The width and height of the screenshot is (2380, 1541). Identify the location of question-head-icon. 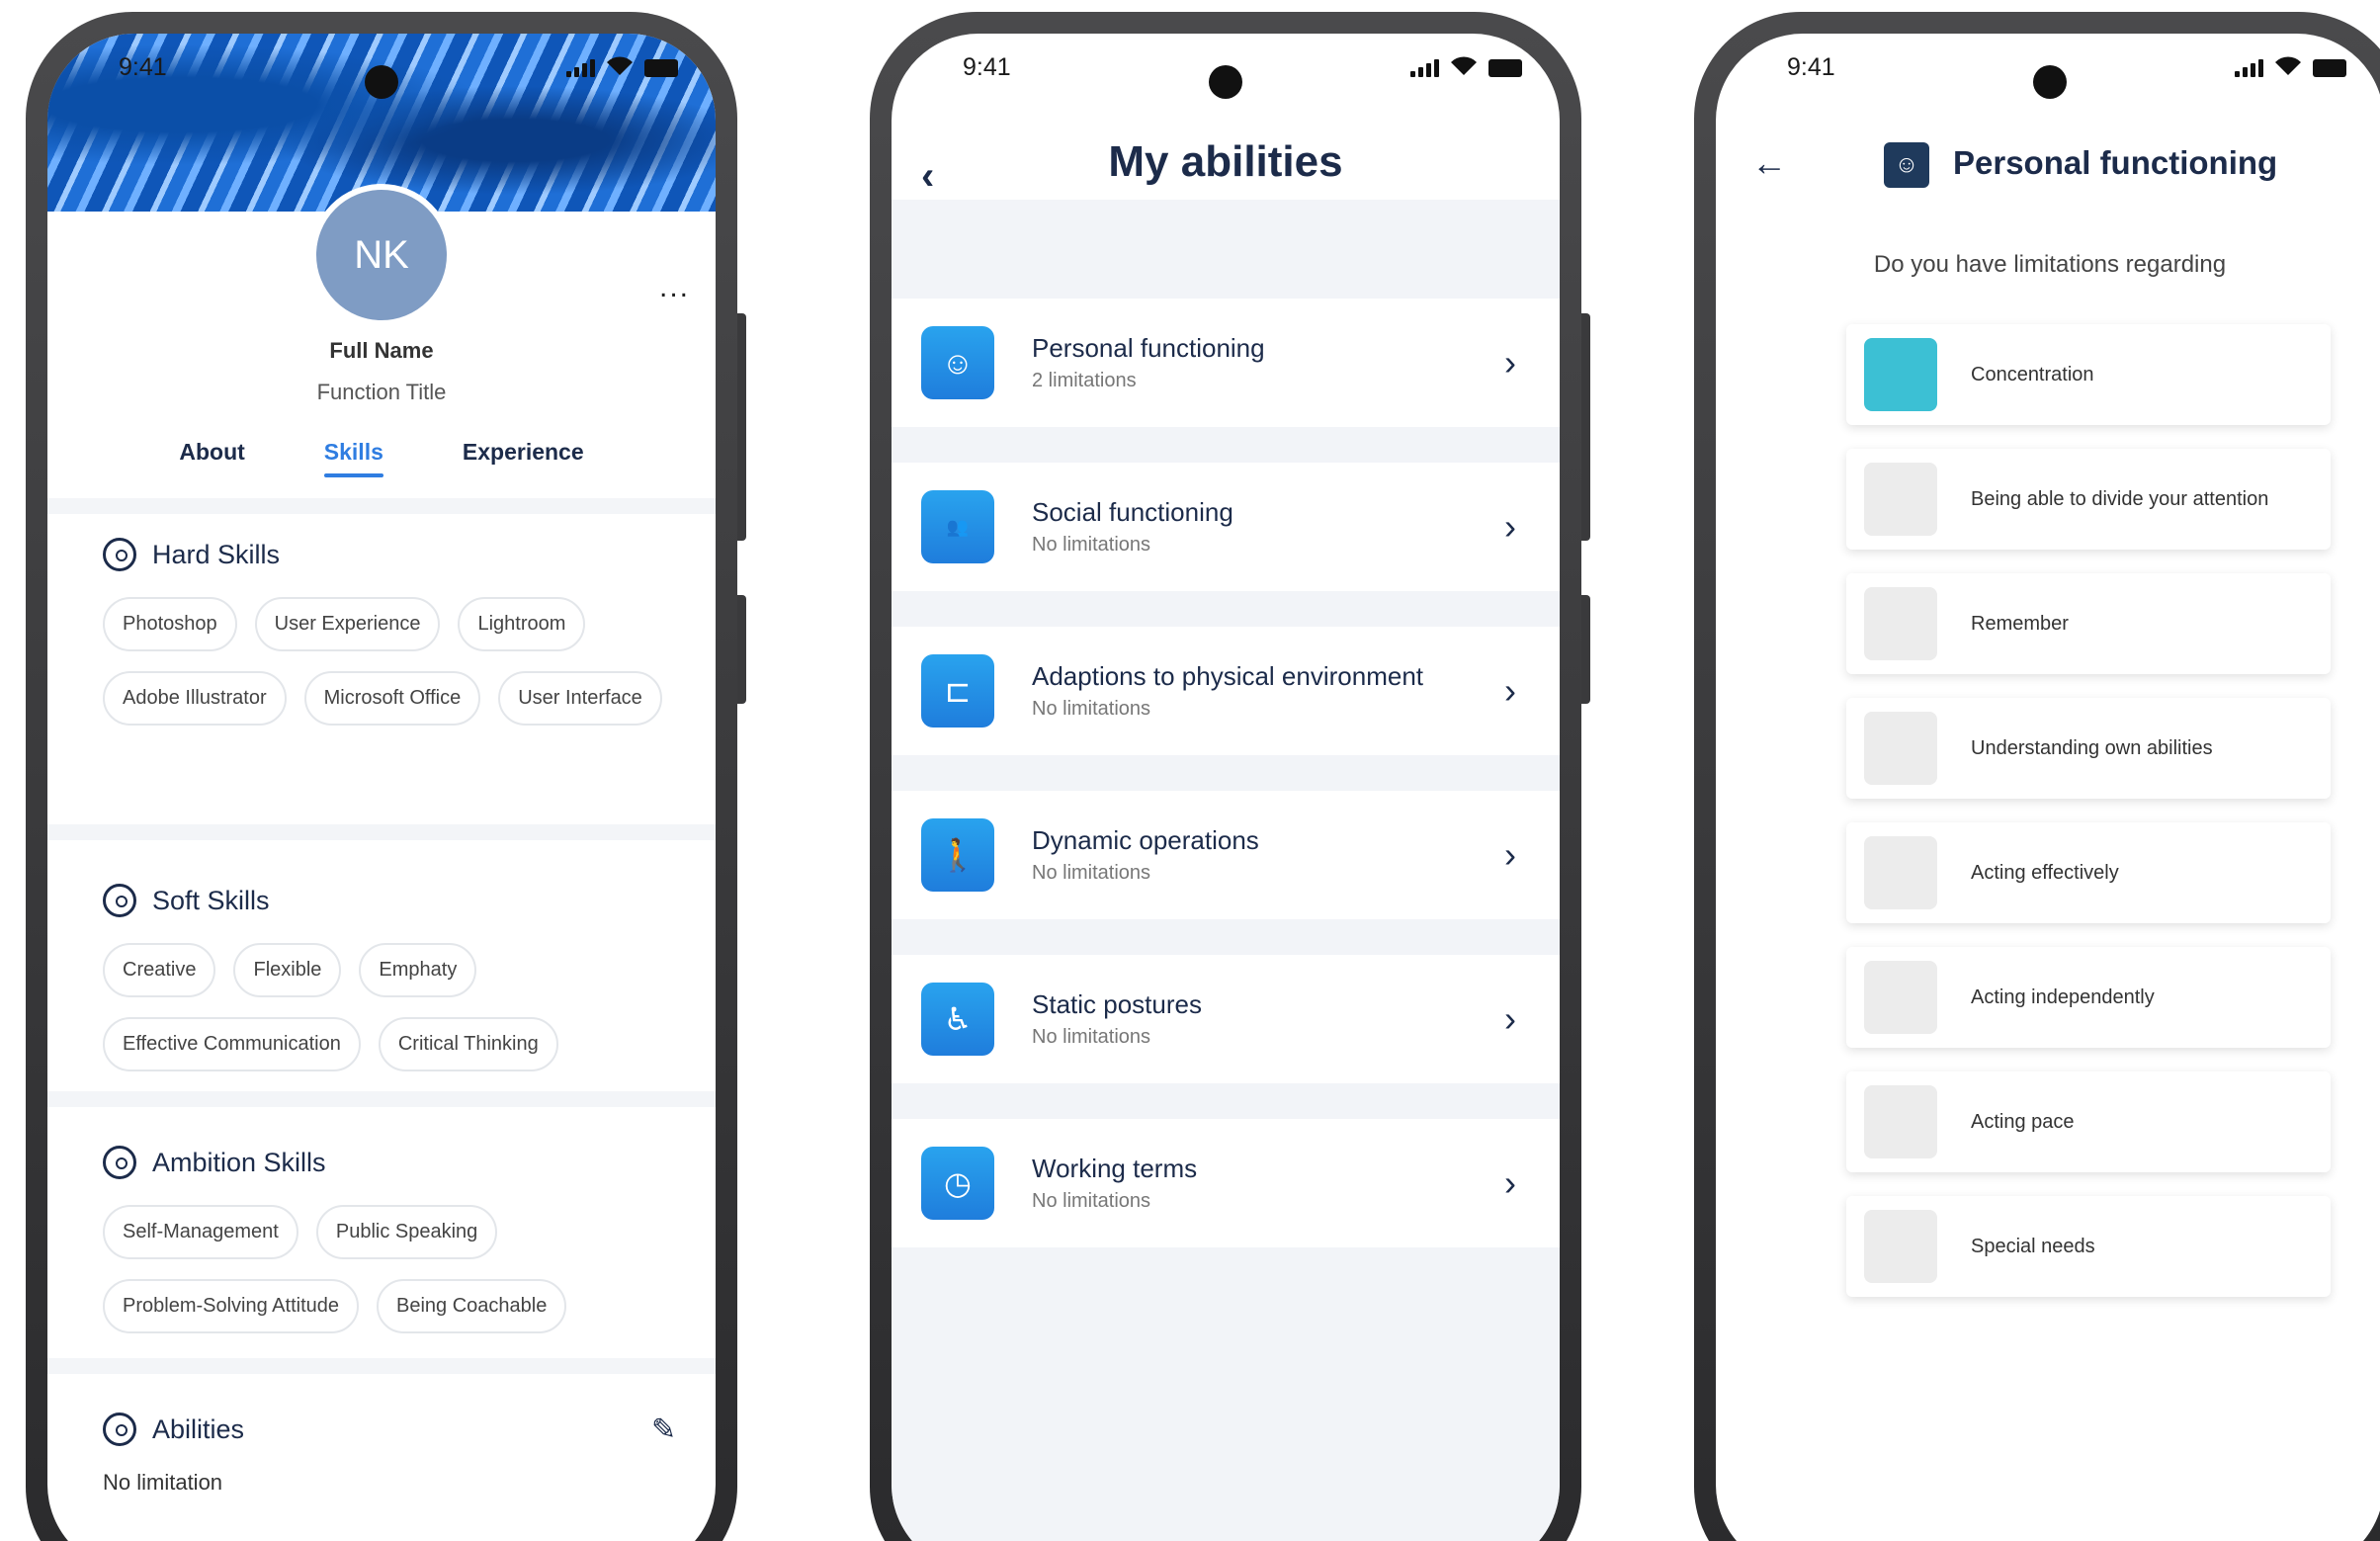
(119, 1162).